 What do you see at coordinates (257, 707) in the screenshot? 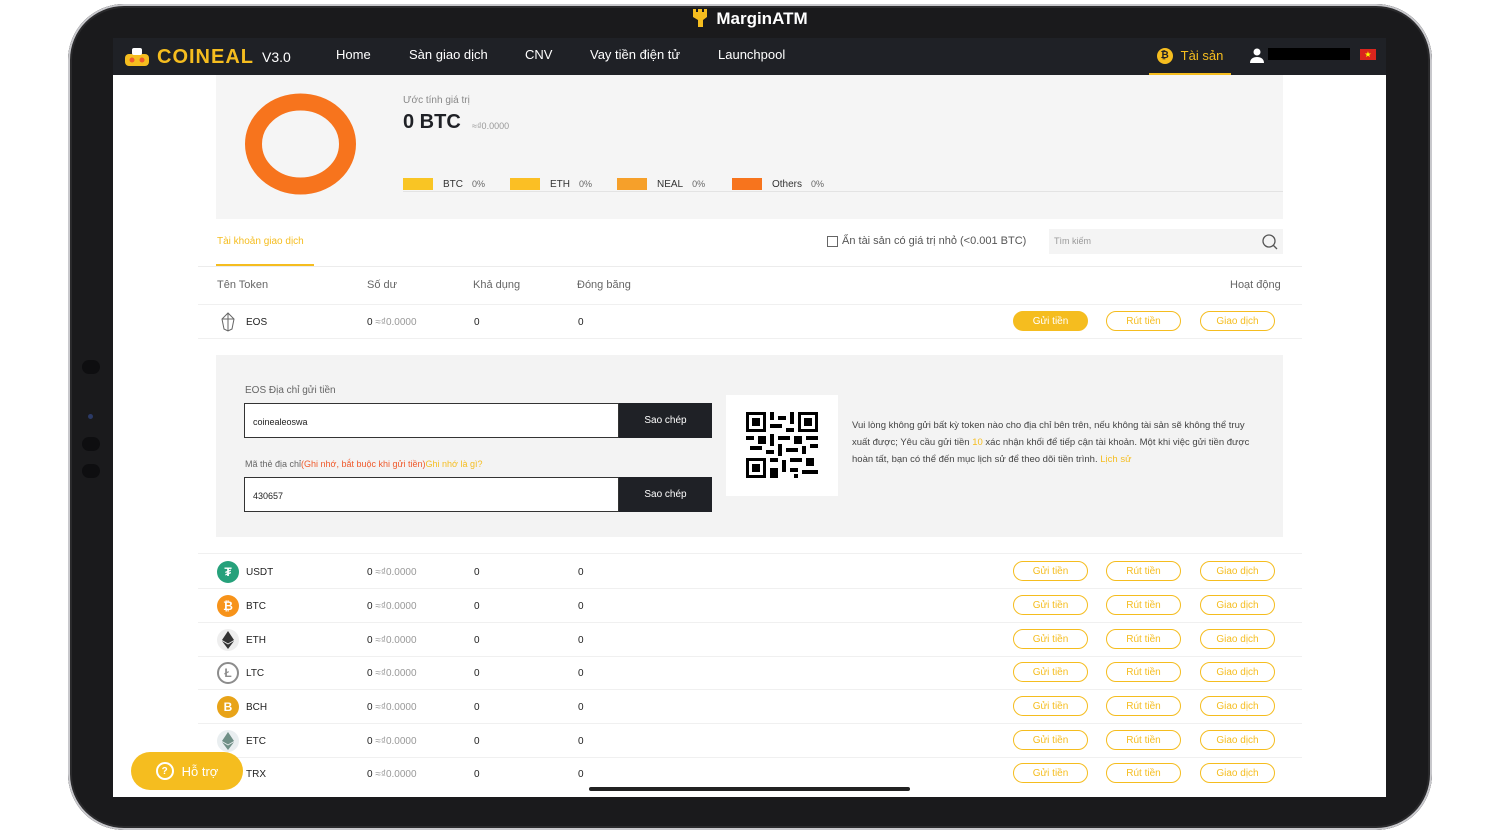
I see `token-name: BCH` at bounding box center [257, 707].